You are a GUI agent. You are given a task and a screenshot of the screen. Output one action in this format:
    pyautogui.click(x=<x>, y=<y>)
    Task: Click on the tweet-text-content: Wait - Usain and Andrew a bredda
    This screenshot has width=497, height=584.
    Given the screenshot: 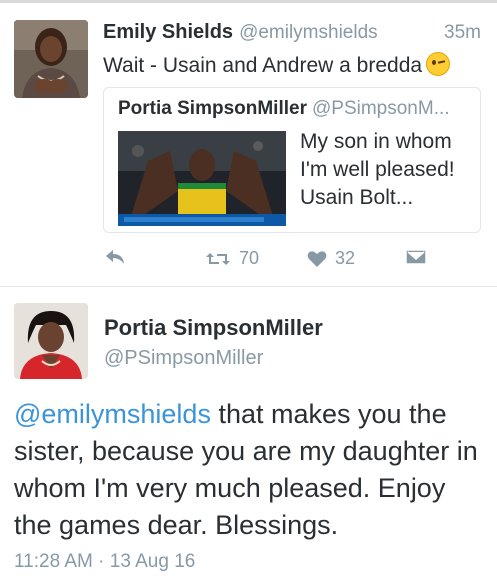 What is the action you would take?
    pyautogui.click(x=263, y=65)
    